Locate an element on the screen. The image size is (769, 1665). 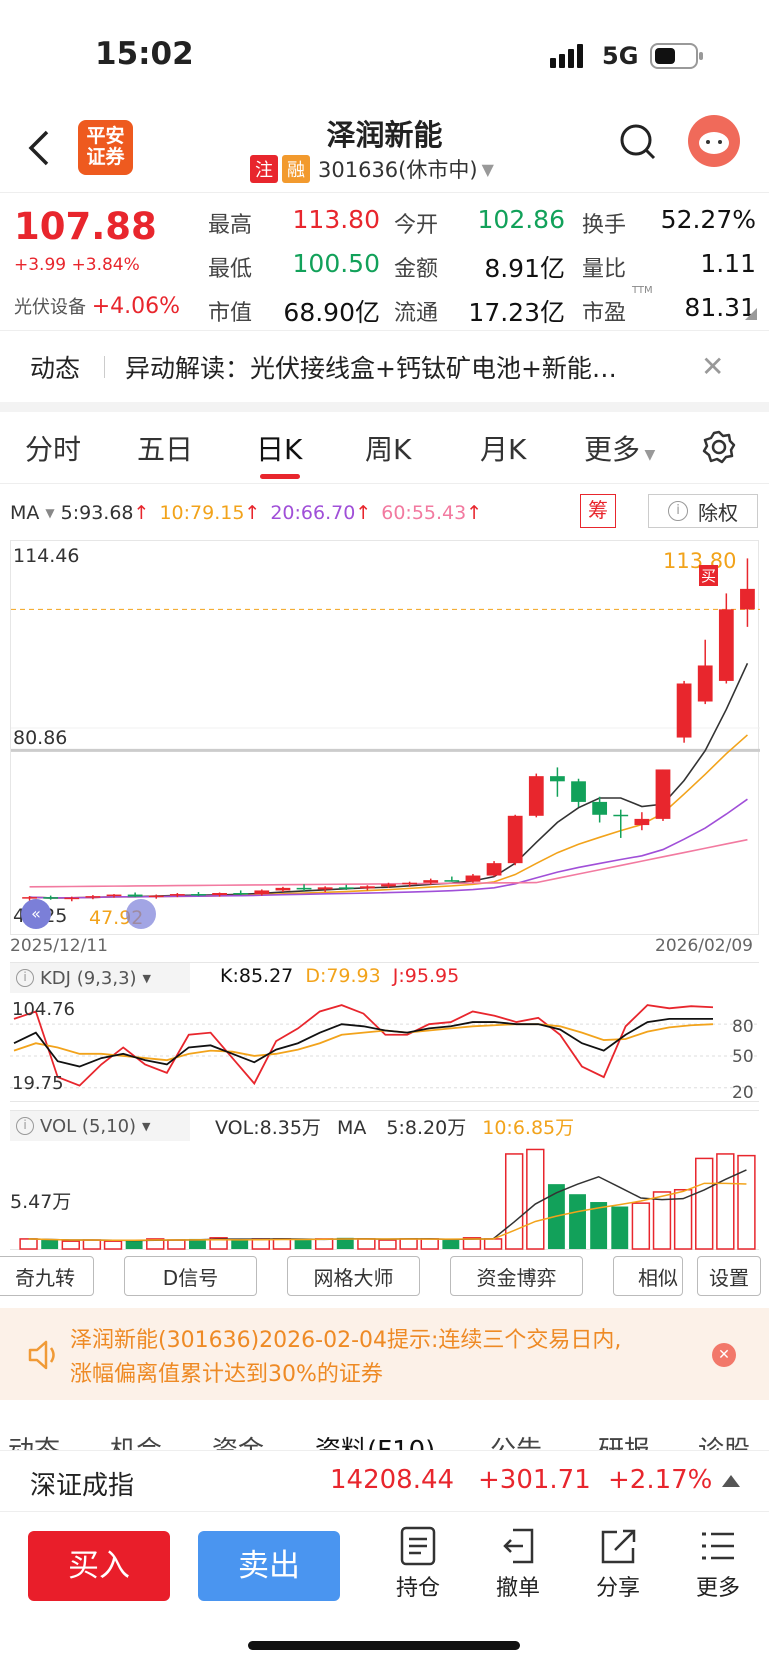
close-icon: ✕ is located at coordinates (712, 366).